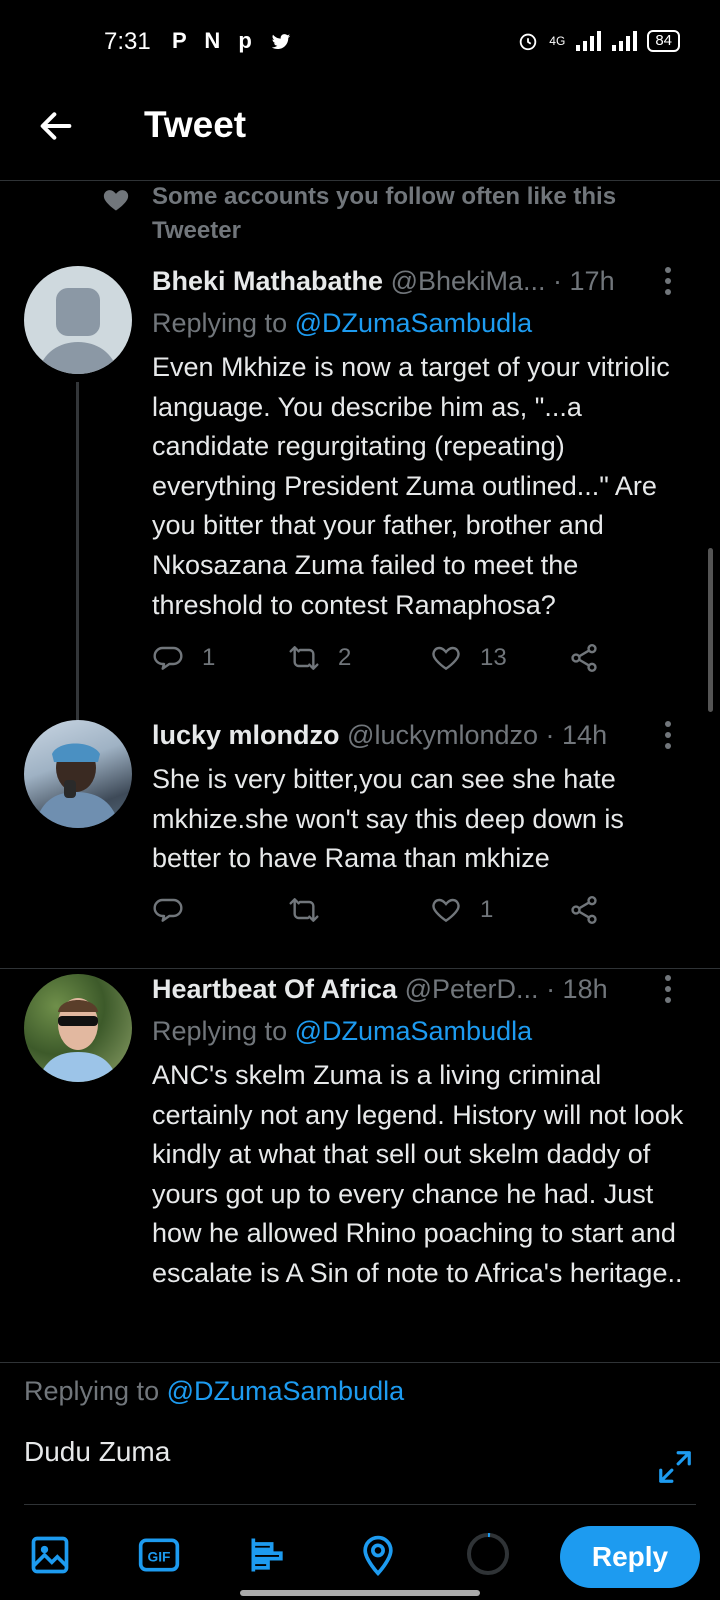 The width and height of the screenshot is (720, 1600). Describe the element at coordinates (268, 1555) in the screenshot. I see `poll-icon` at that location.